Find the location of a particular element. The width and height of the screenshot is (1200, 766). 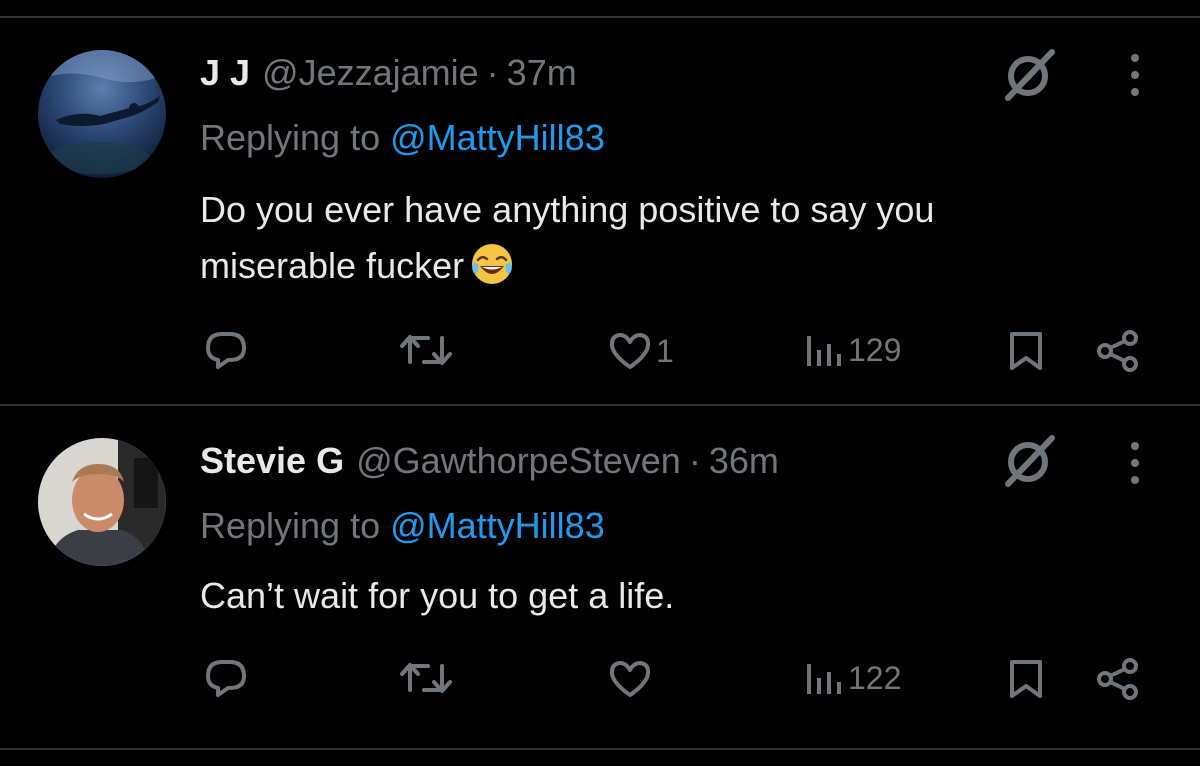

tweet-text-line-2: miserable fucker is located at coordinates (680, 266).